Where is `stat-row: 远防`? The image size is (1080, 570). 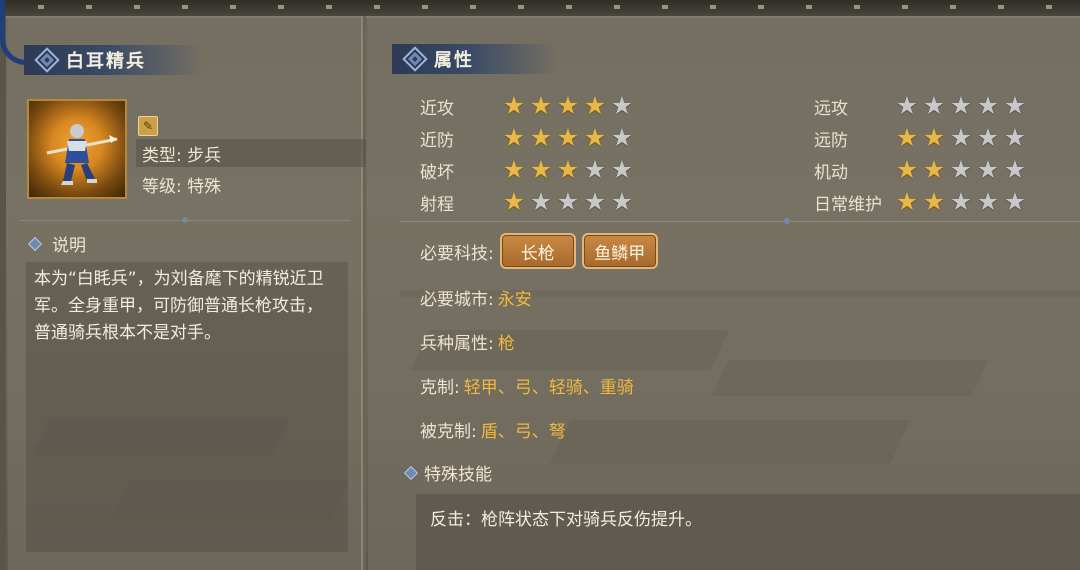 stat-row: 远防 is located at coordinates (831, 138).